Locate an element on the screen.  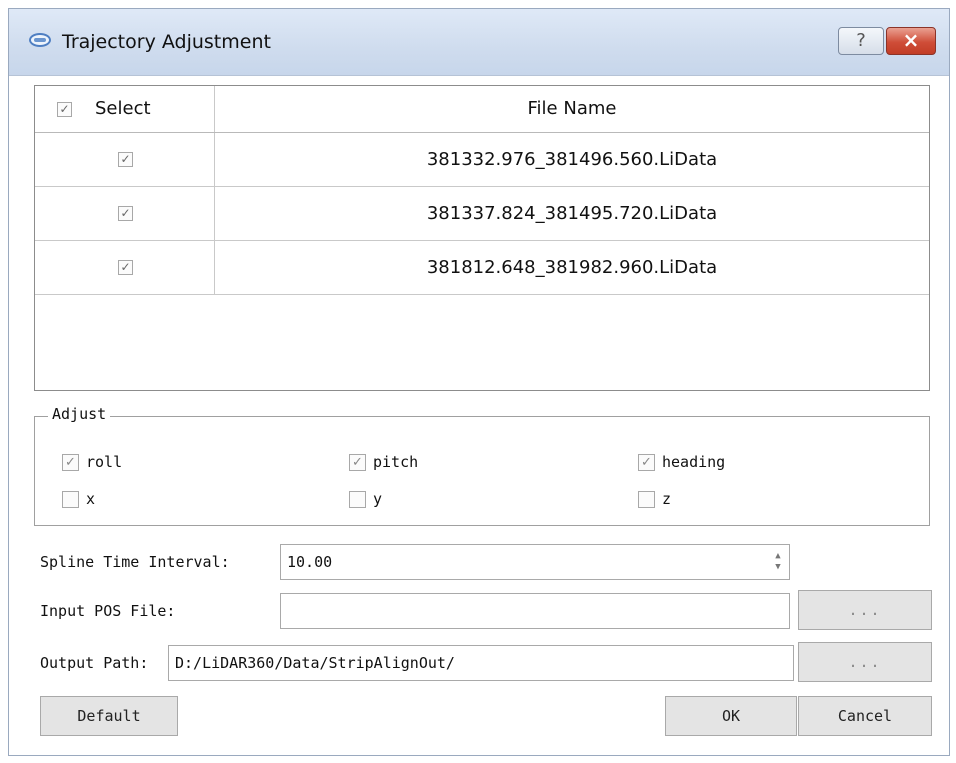
file-name-cell: 381812.648_381982.960.LiData is located at coordinates (572, 267).